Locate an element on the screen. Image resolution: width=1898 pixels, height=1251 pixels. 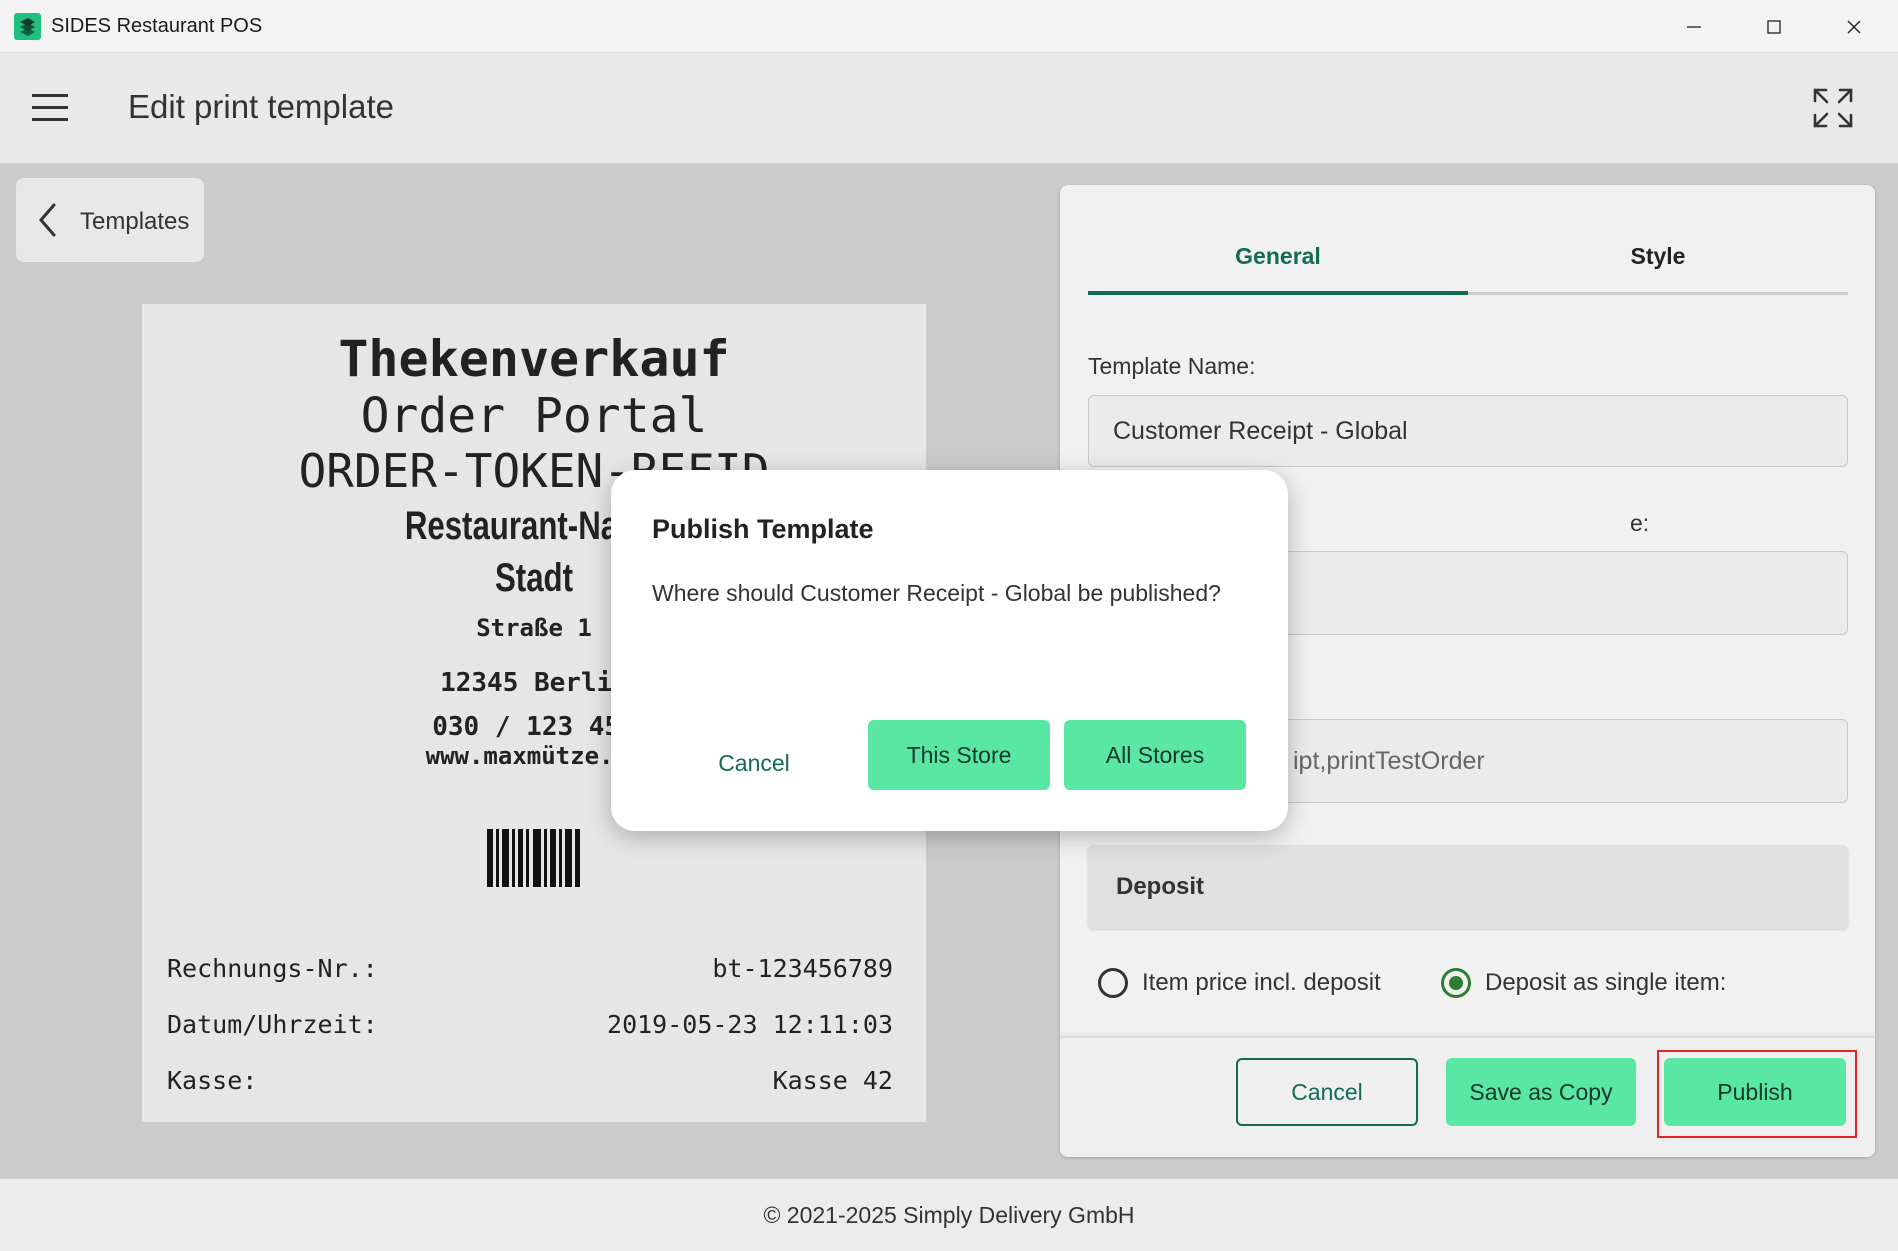
page-title: Edit print template is located at coordinates (261, 106).